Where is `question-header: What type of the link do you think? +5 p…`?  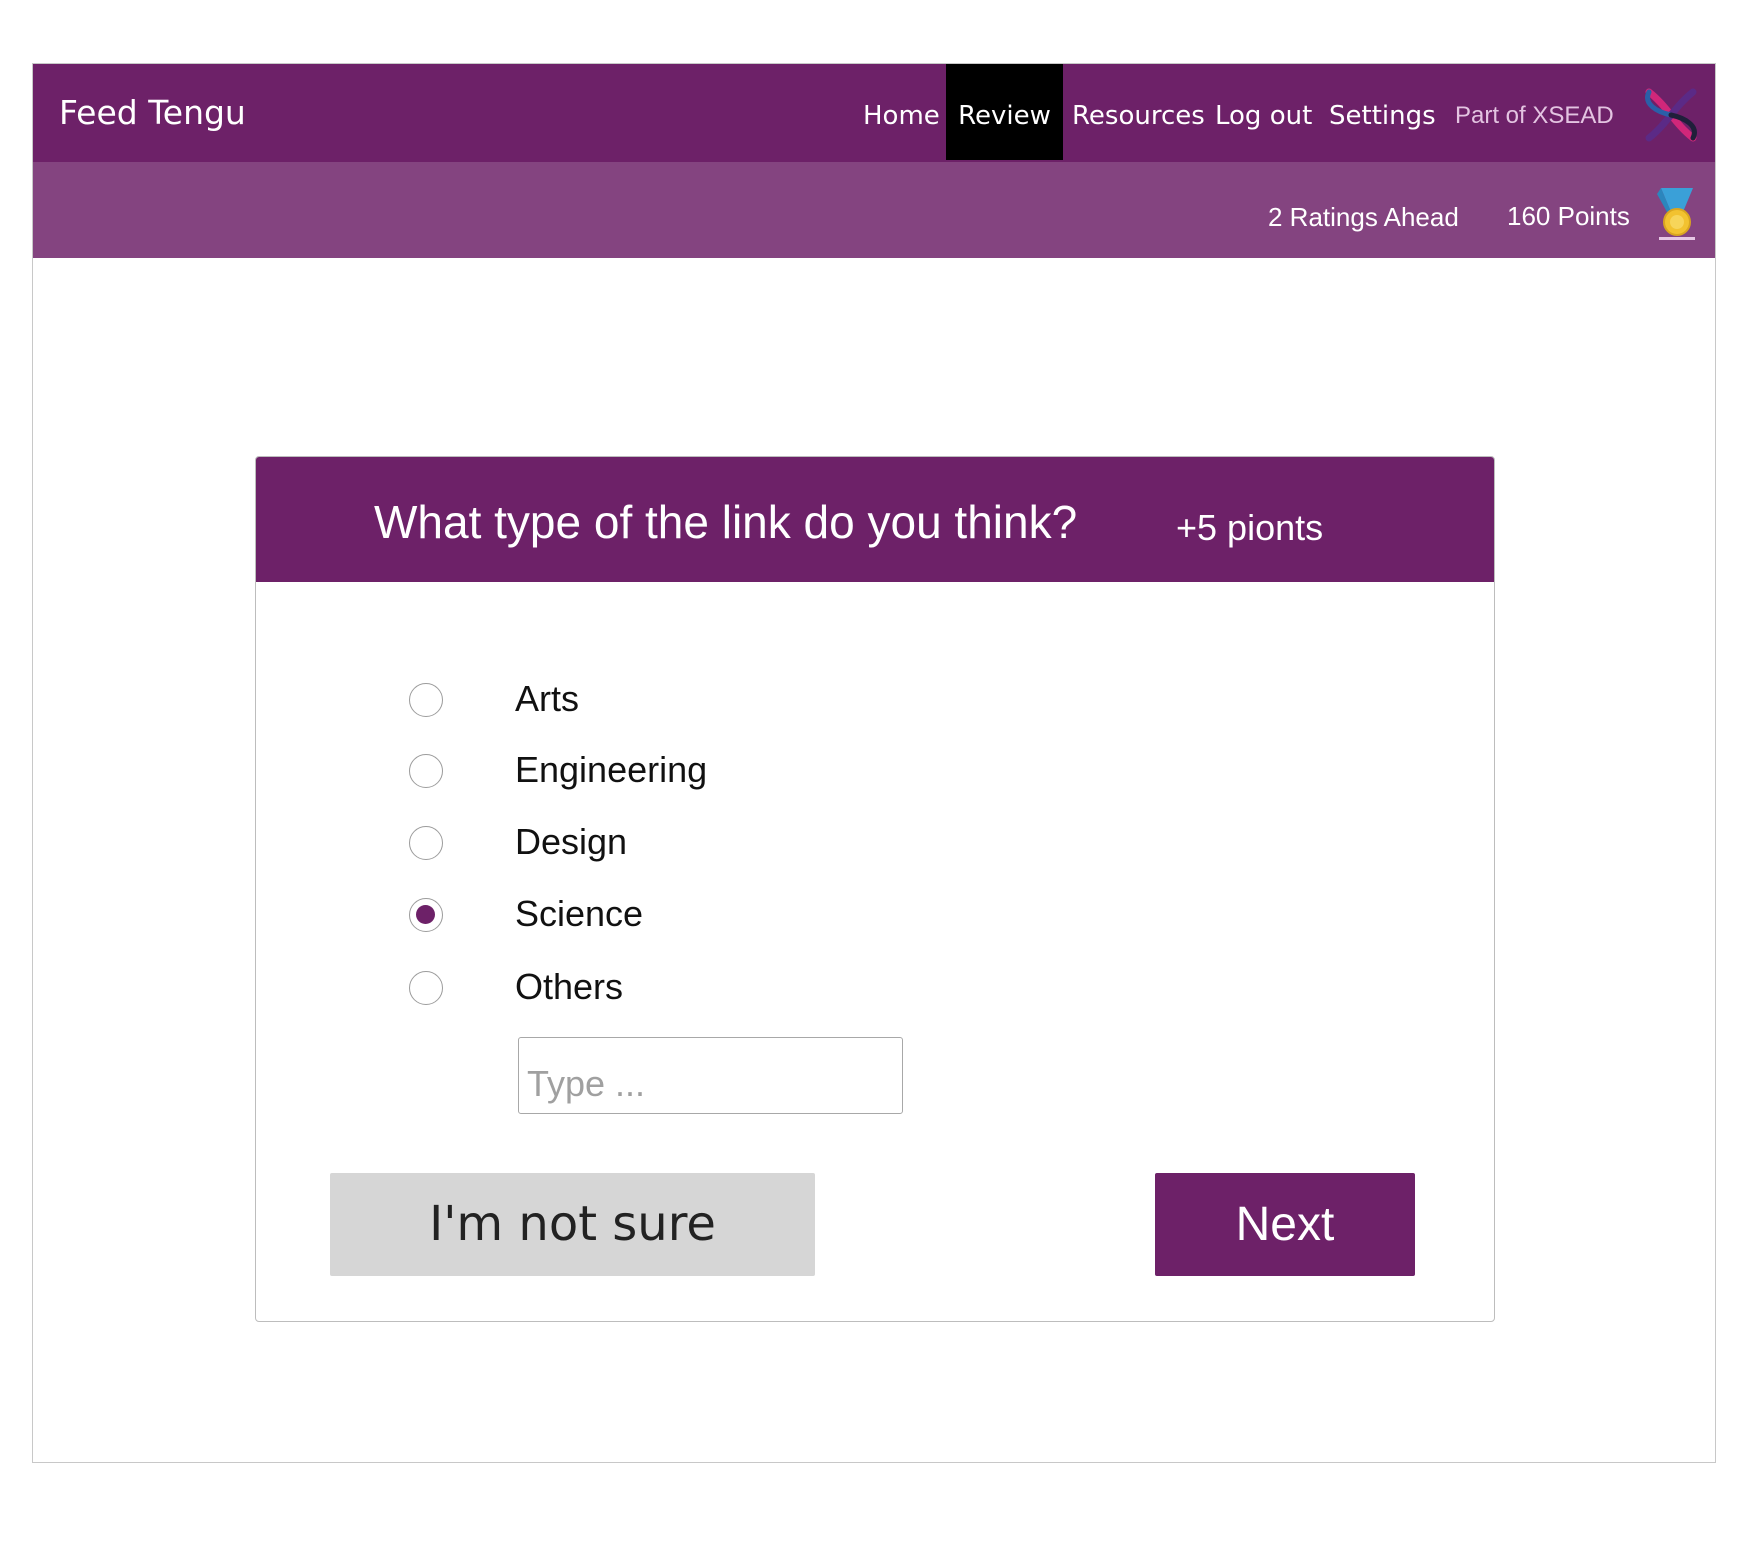
question-header: What type of the link do you think? +5 p… is located at coordinates (875, 519).